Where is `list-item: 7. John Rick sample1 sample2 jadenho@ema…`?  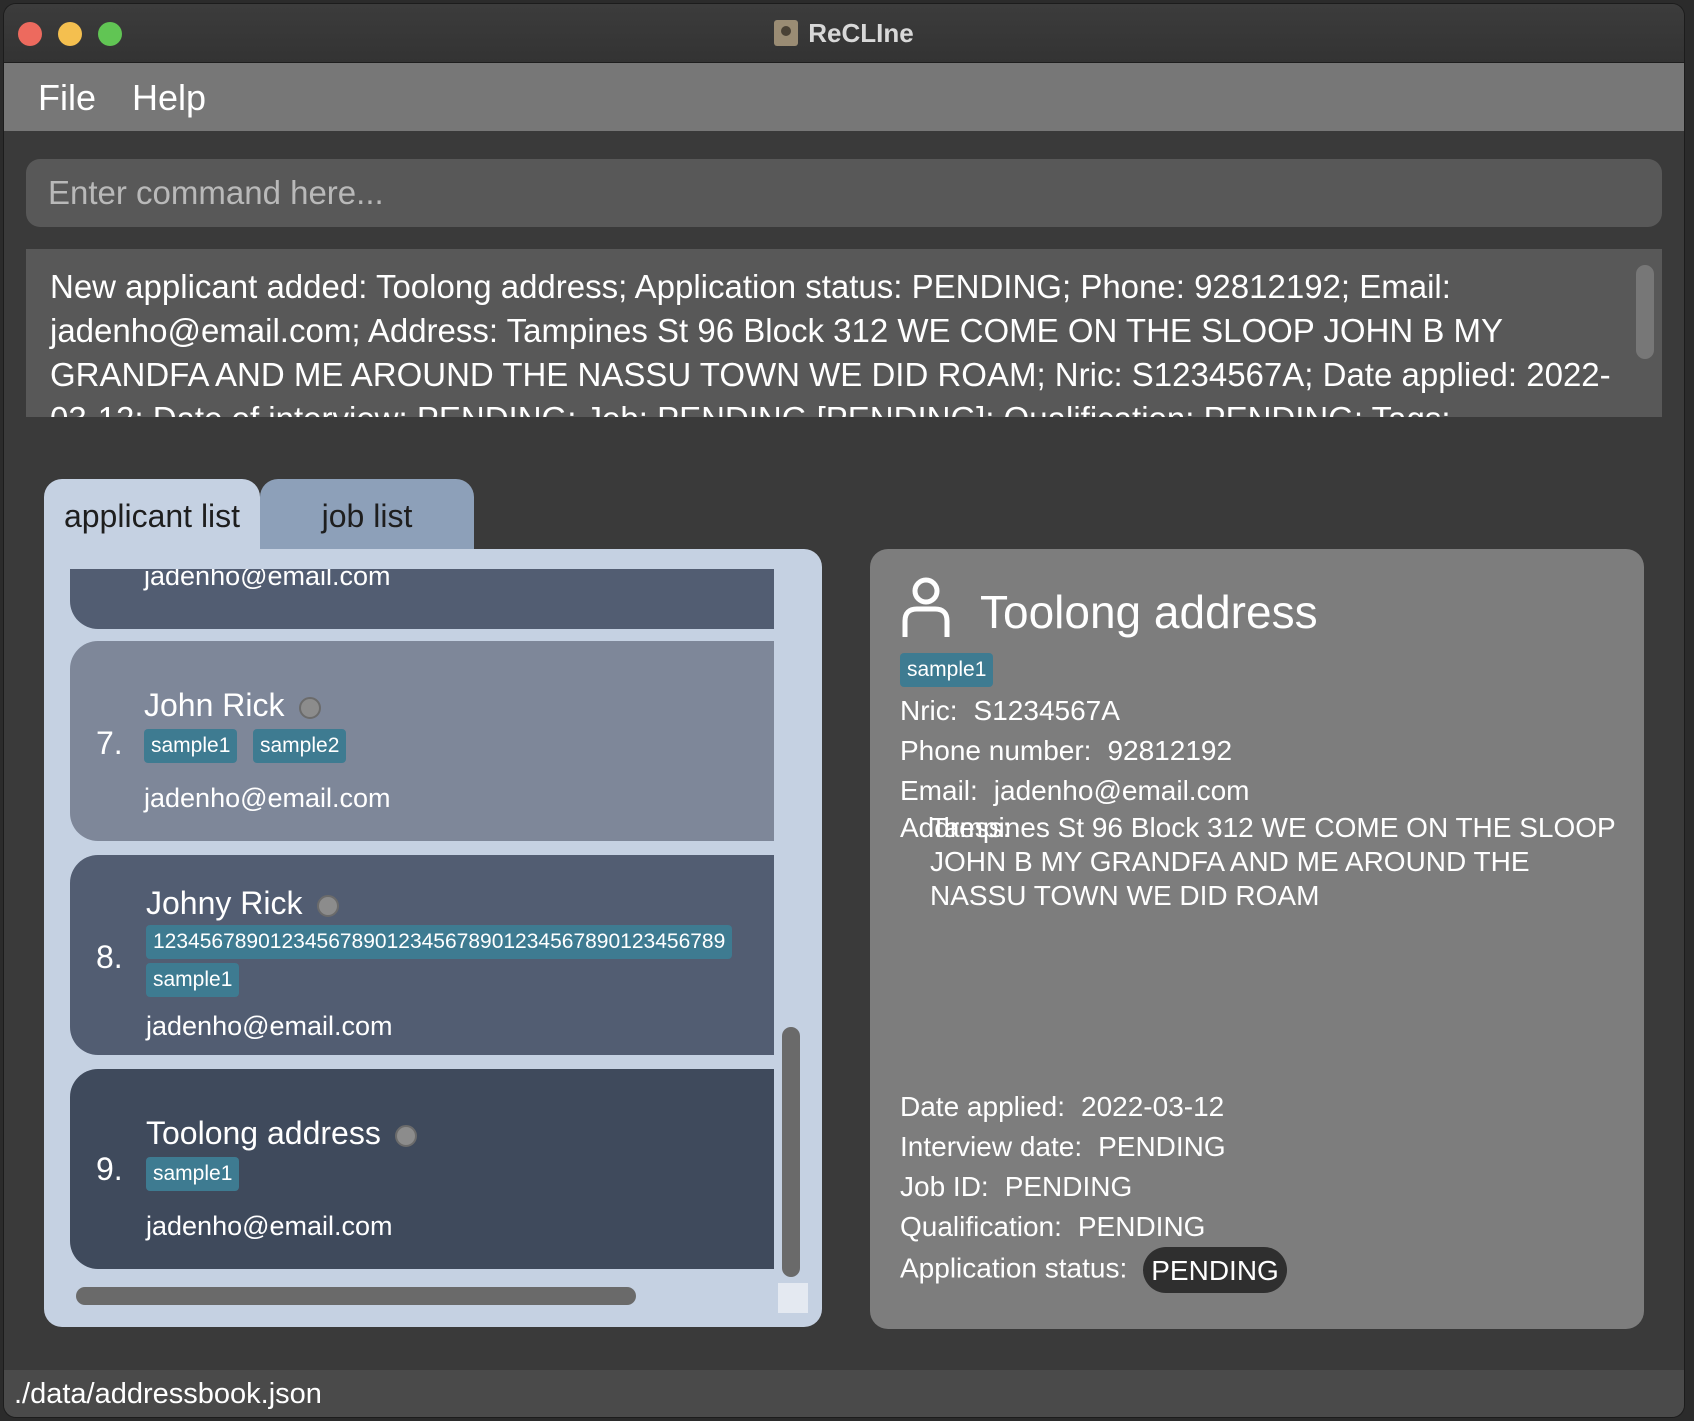
list-item: 7. John Rick sample1 sample2 jadenho@ema… is located at coordinates (422, 741).